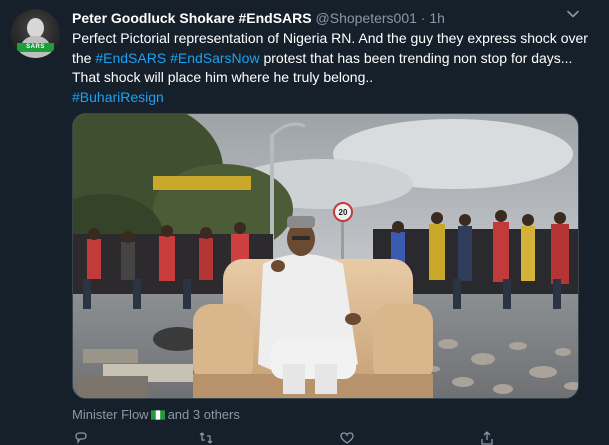 The image size is (609, 445). What do you see at coordinates (573, 14) in the screenshot?
I see `chevron-down-icon` at bounding box center [573, 14].